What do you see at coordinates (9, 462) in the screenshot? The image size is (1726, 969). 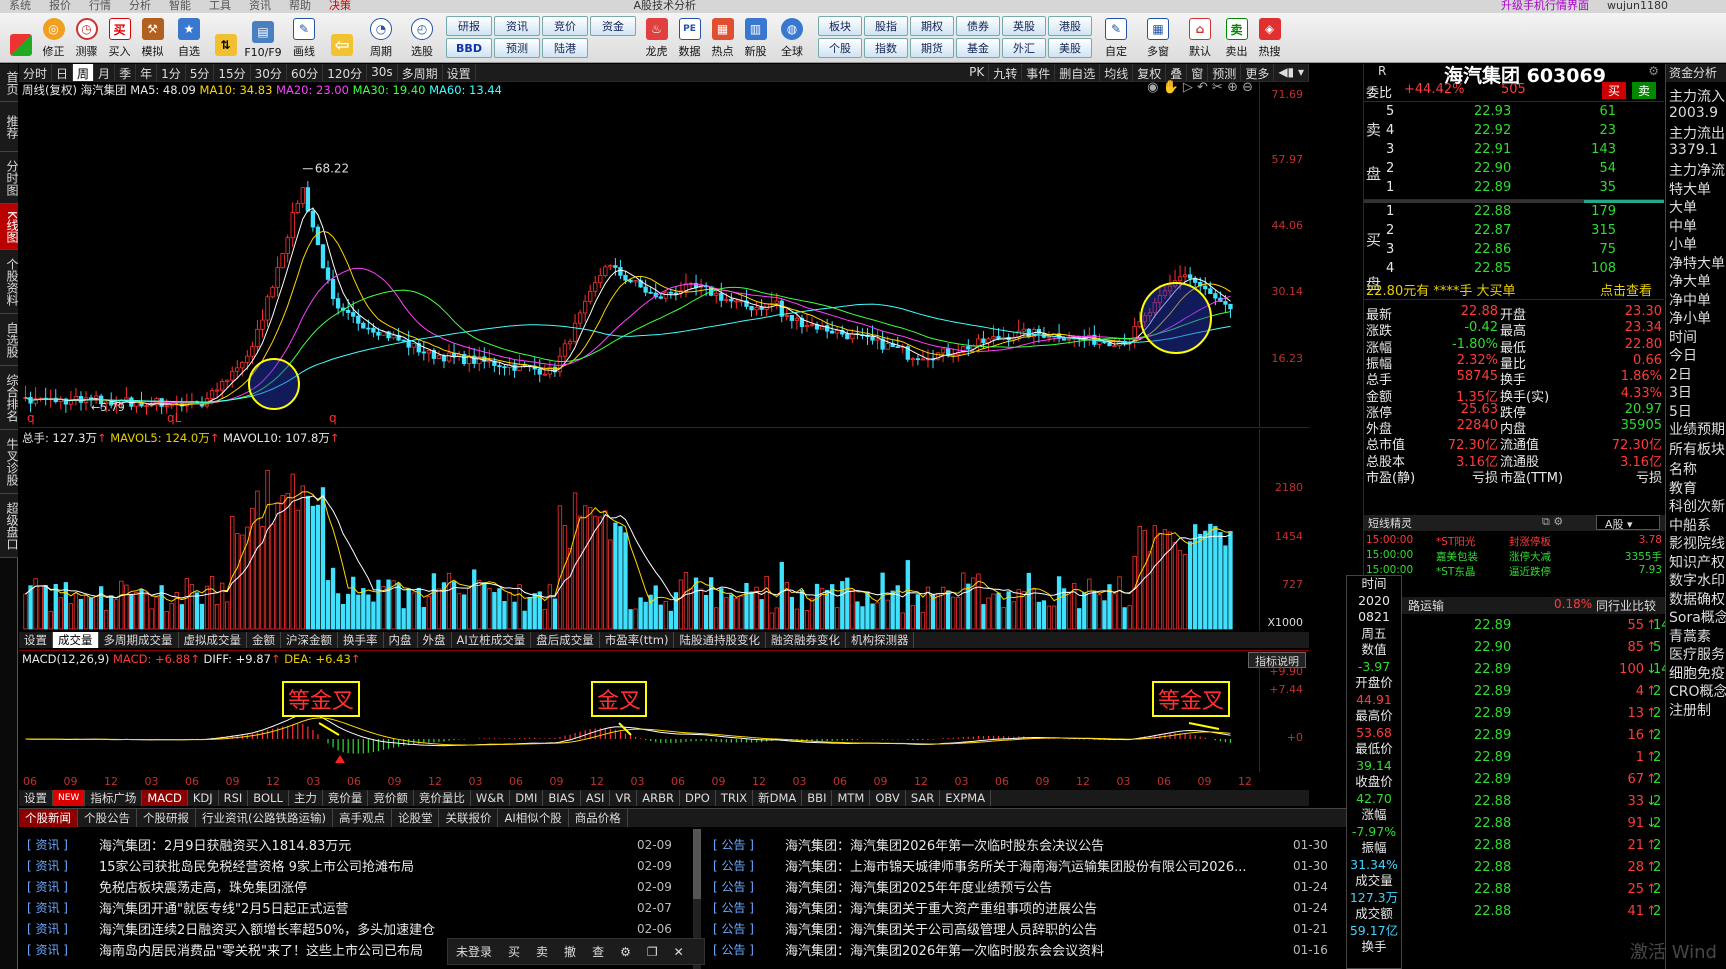 I see `nav-diagnosis: 牛叉诊股` at bounding box center [9, 462].